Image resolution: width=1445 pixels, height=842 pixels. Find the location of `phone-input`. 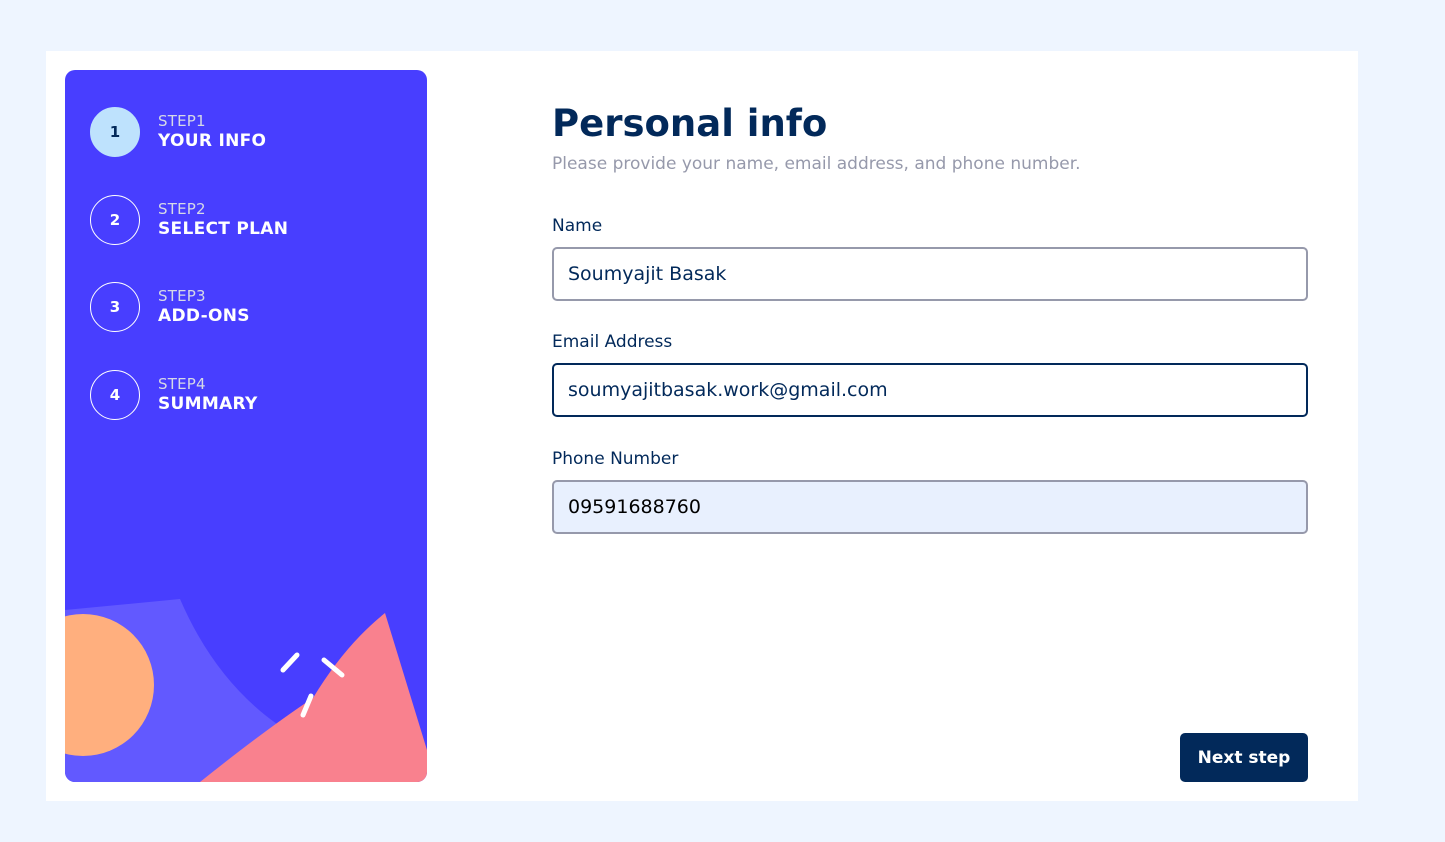

phone-input is located at coordinates (930, 507).